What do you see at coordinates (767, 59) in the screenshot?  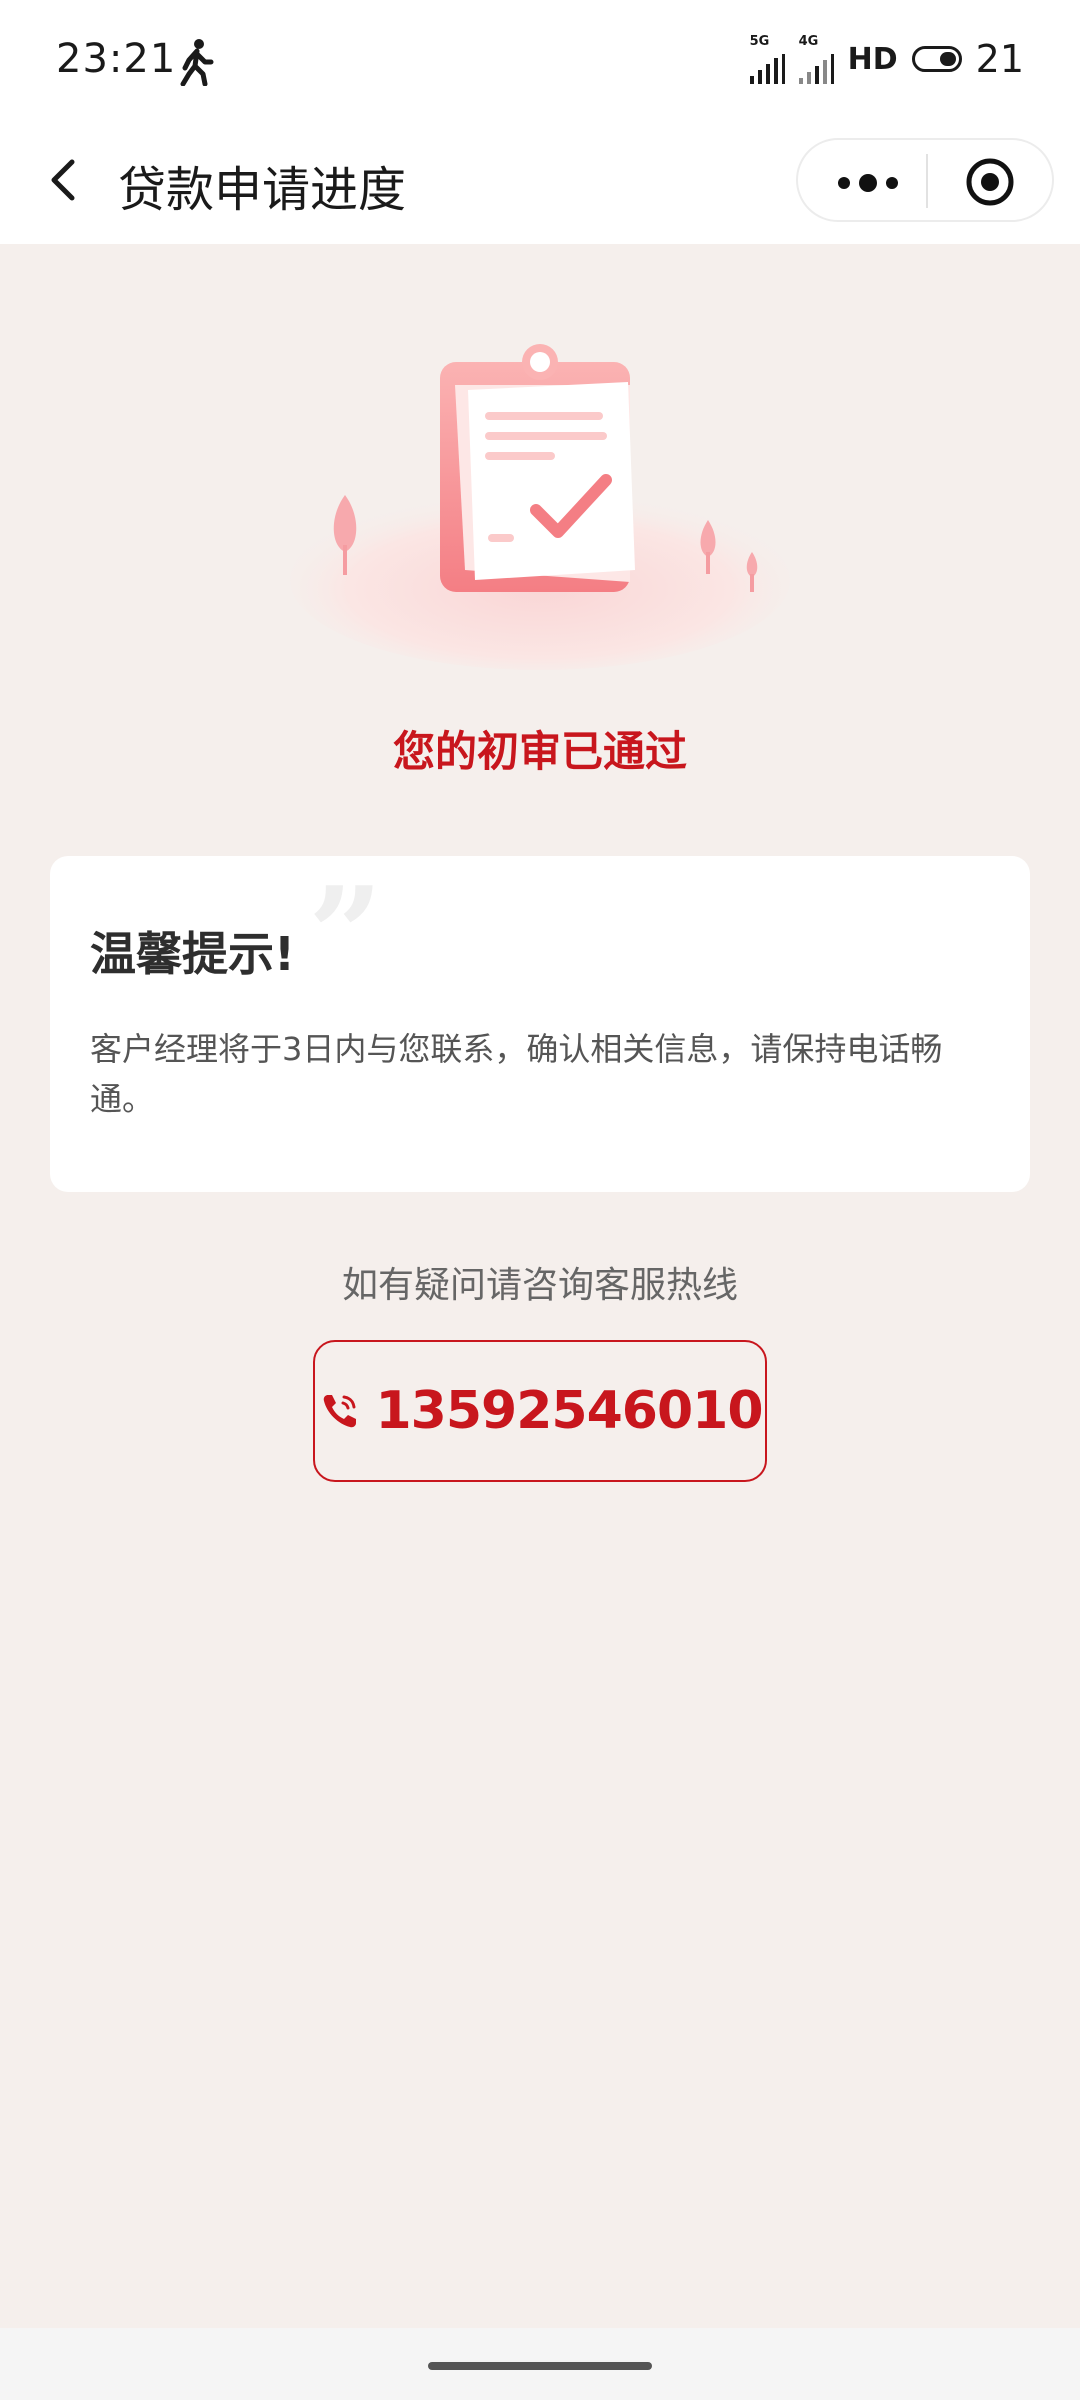 I see `signal-5g-icon: 5G` at bounding box center [767, 59].